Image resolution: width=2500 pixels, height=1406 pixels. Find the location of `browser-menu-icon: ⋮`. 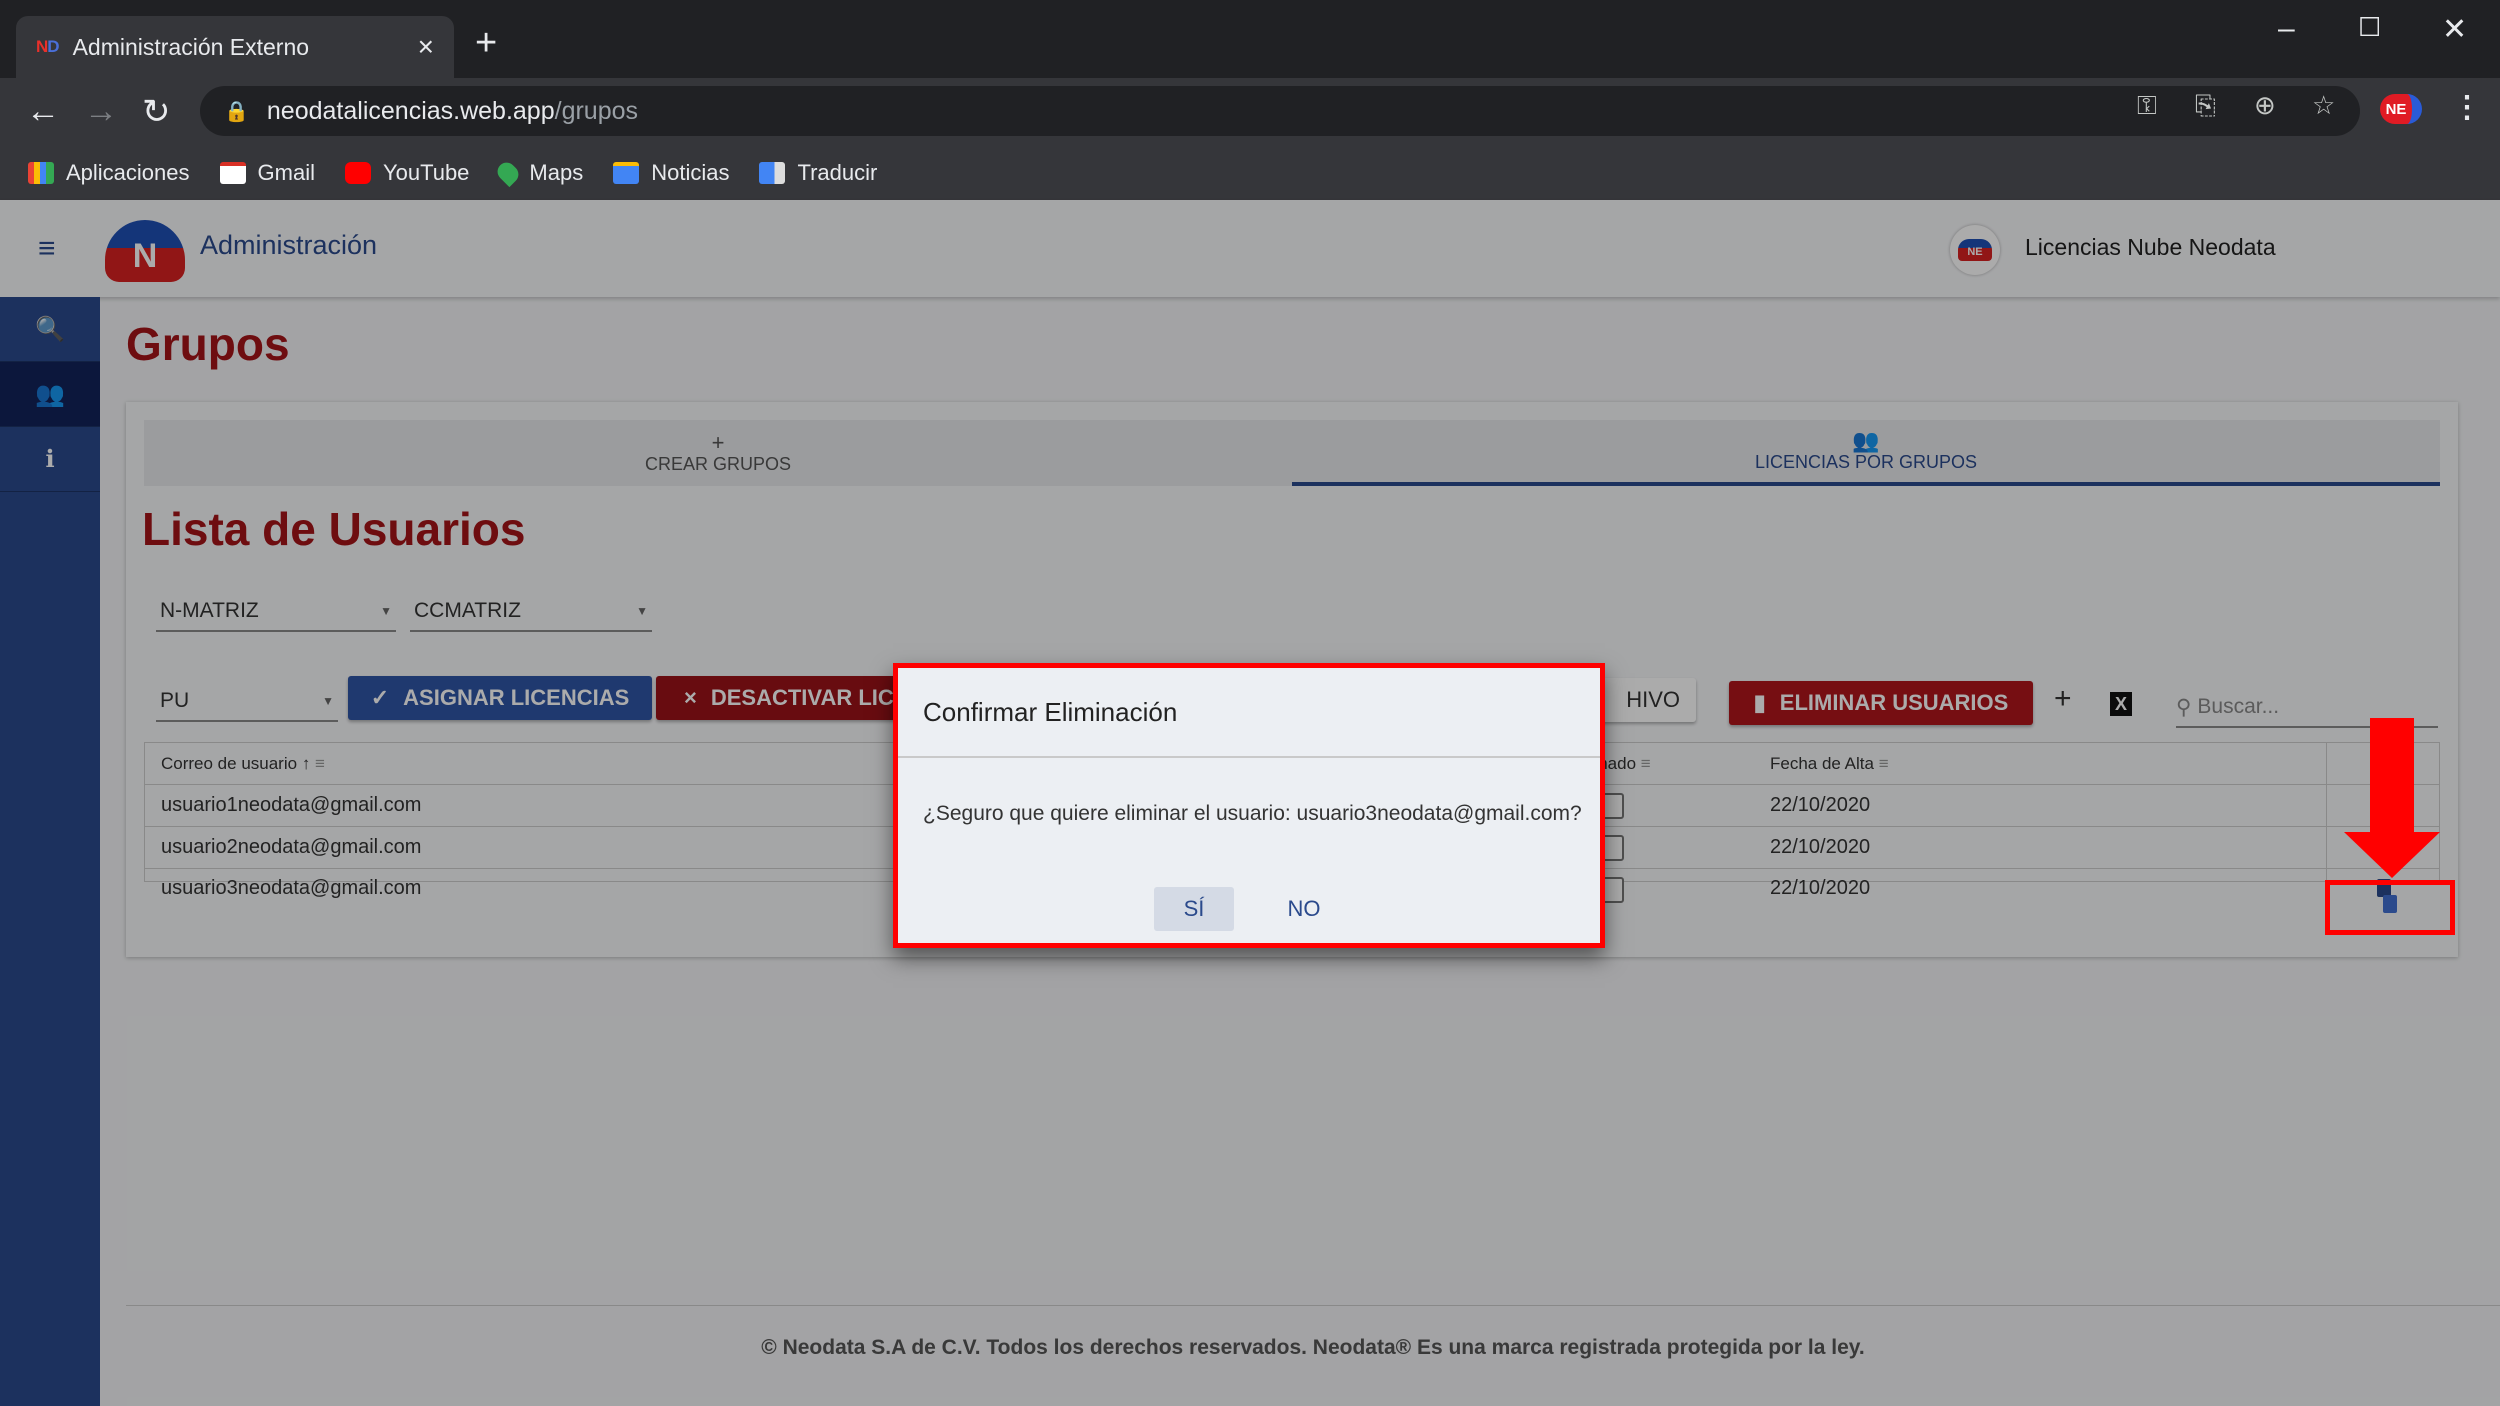

browser-menu-icon: ⋮ is located at coordinates (2467, 107).